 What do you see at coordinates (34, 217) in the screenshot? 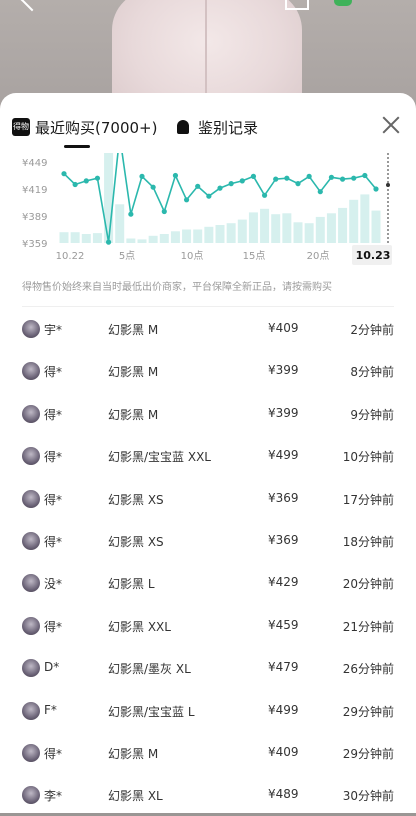
I see `y-tick-label: ¥389` at bounding box center [34, 217].